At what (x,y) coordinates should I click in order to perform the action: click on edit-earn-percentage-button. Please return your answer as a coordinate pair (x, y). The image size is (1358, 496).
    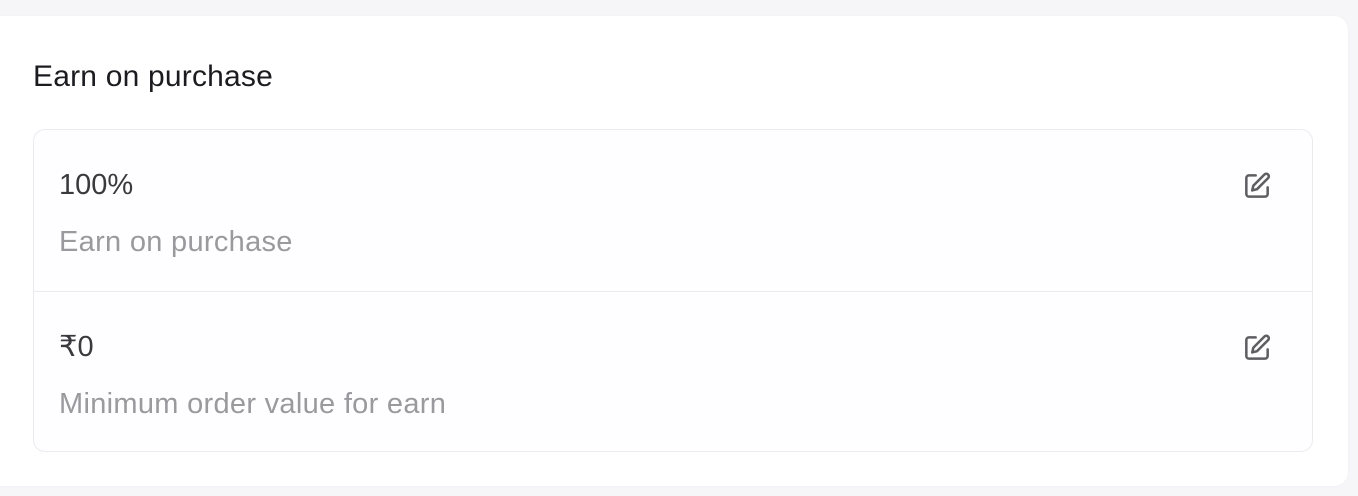
    Looking at the image, I should click on (1257, 187).